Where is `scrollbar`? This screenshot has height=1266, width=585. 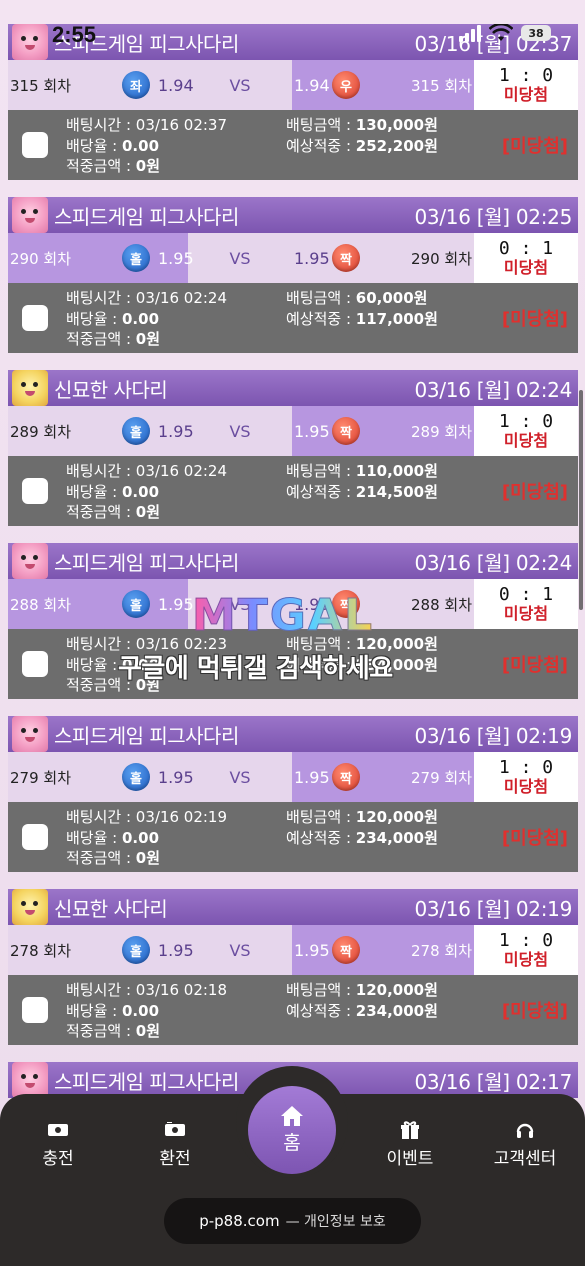 scrollbar is located at coordinates (581, 500).